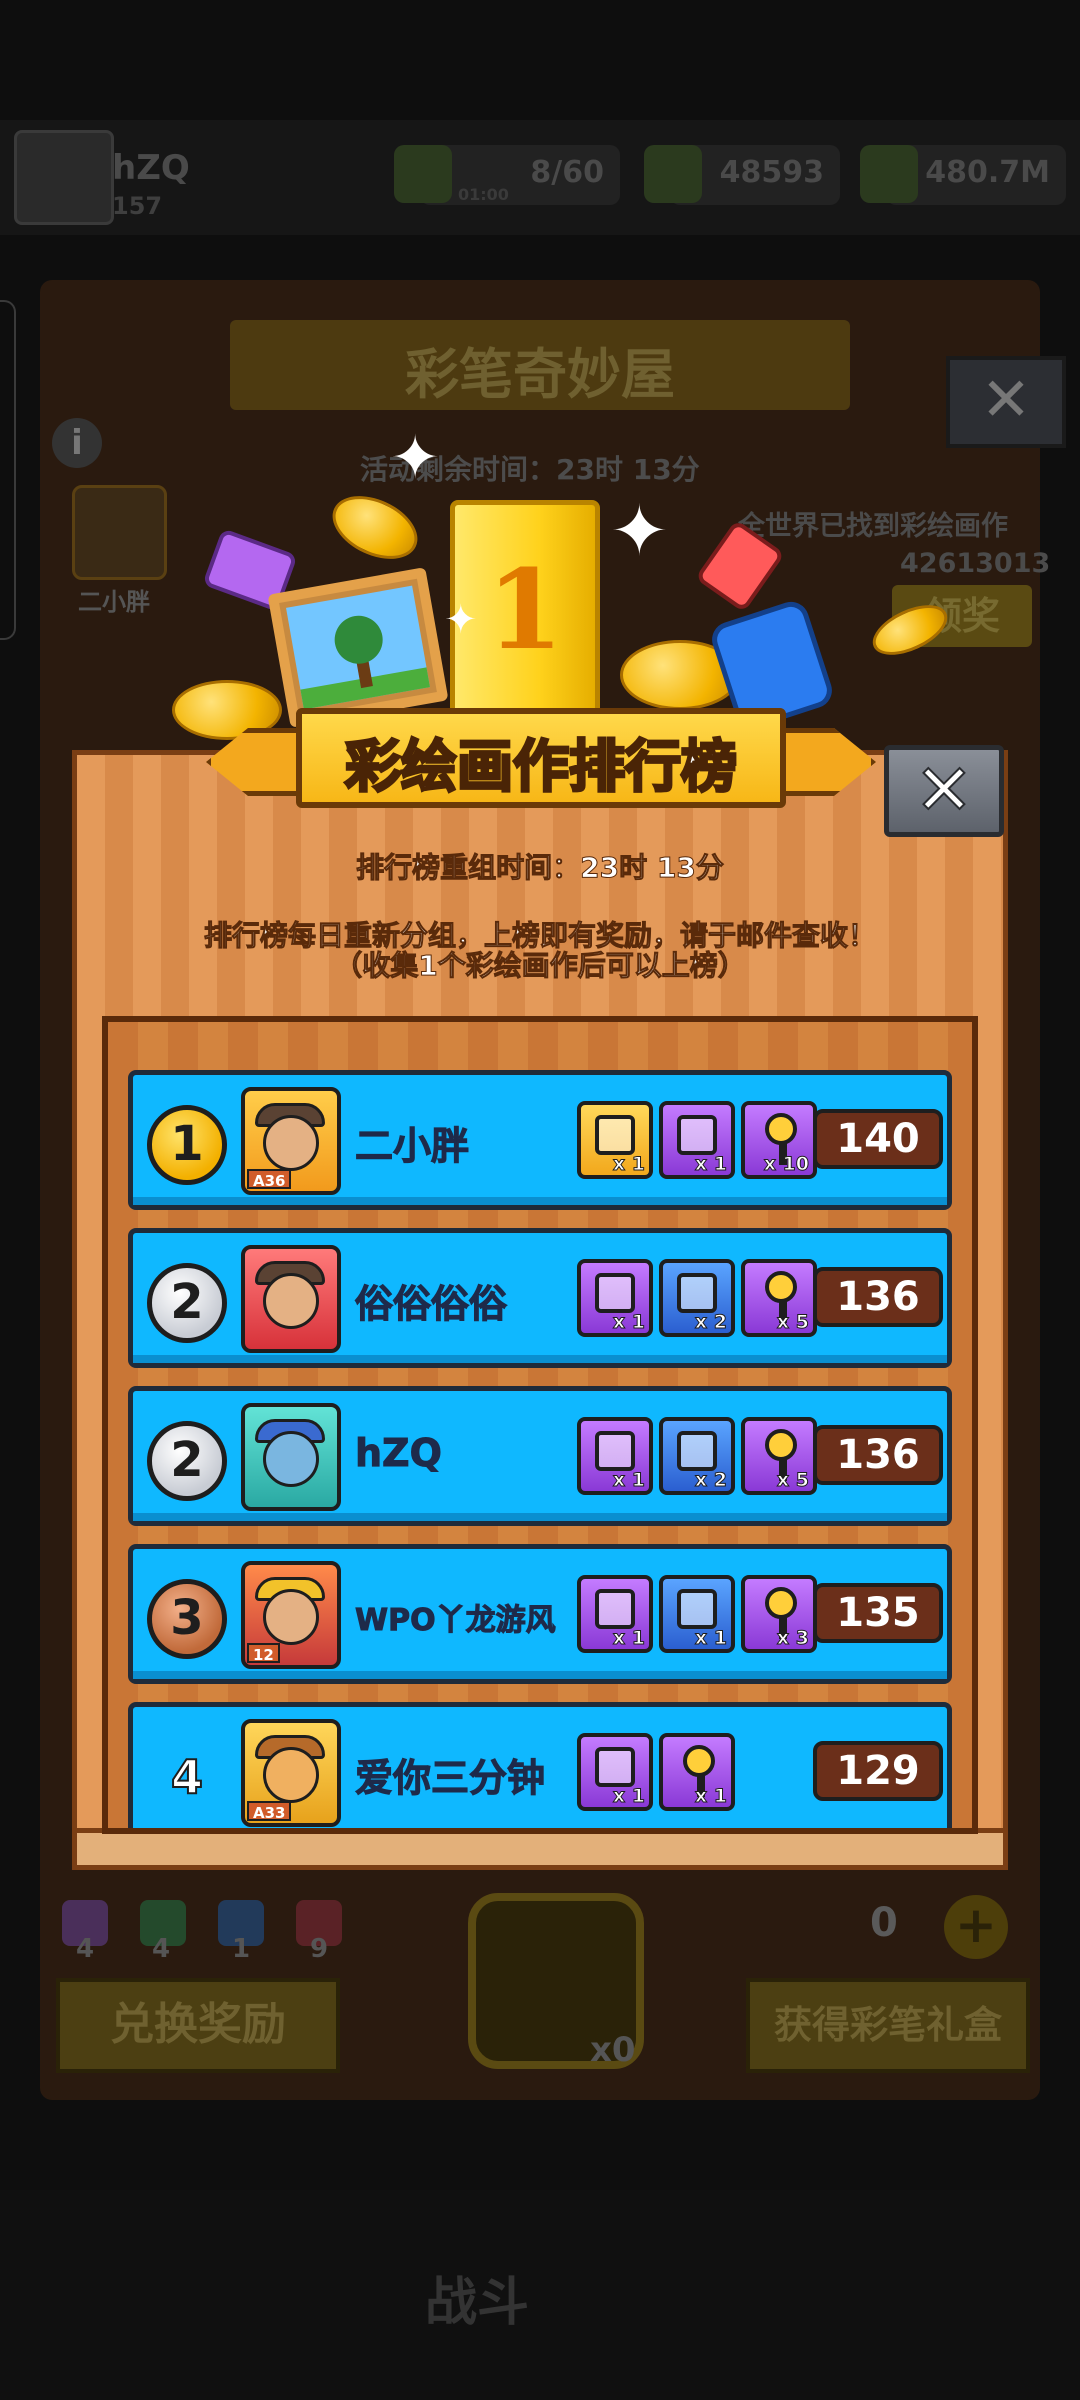 The width and height of the screenshot is (1080, 2400). Describe the element at coordinates (987, 172) in the screenshot. I see `coin-value: 480.7M` at that location.